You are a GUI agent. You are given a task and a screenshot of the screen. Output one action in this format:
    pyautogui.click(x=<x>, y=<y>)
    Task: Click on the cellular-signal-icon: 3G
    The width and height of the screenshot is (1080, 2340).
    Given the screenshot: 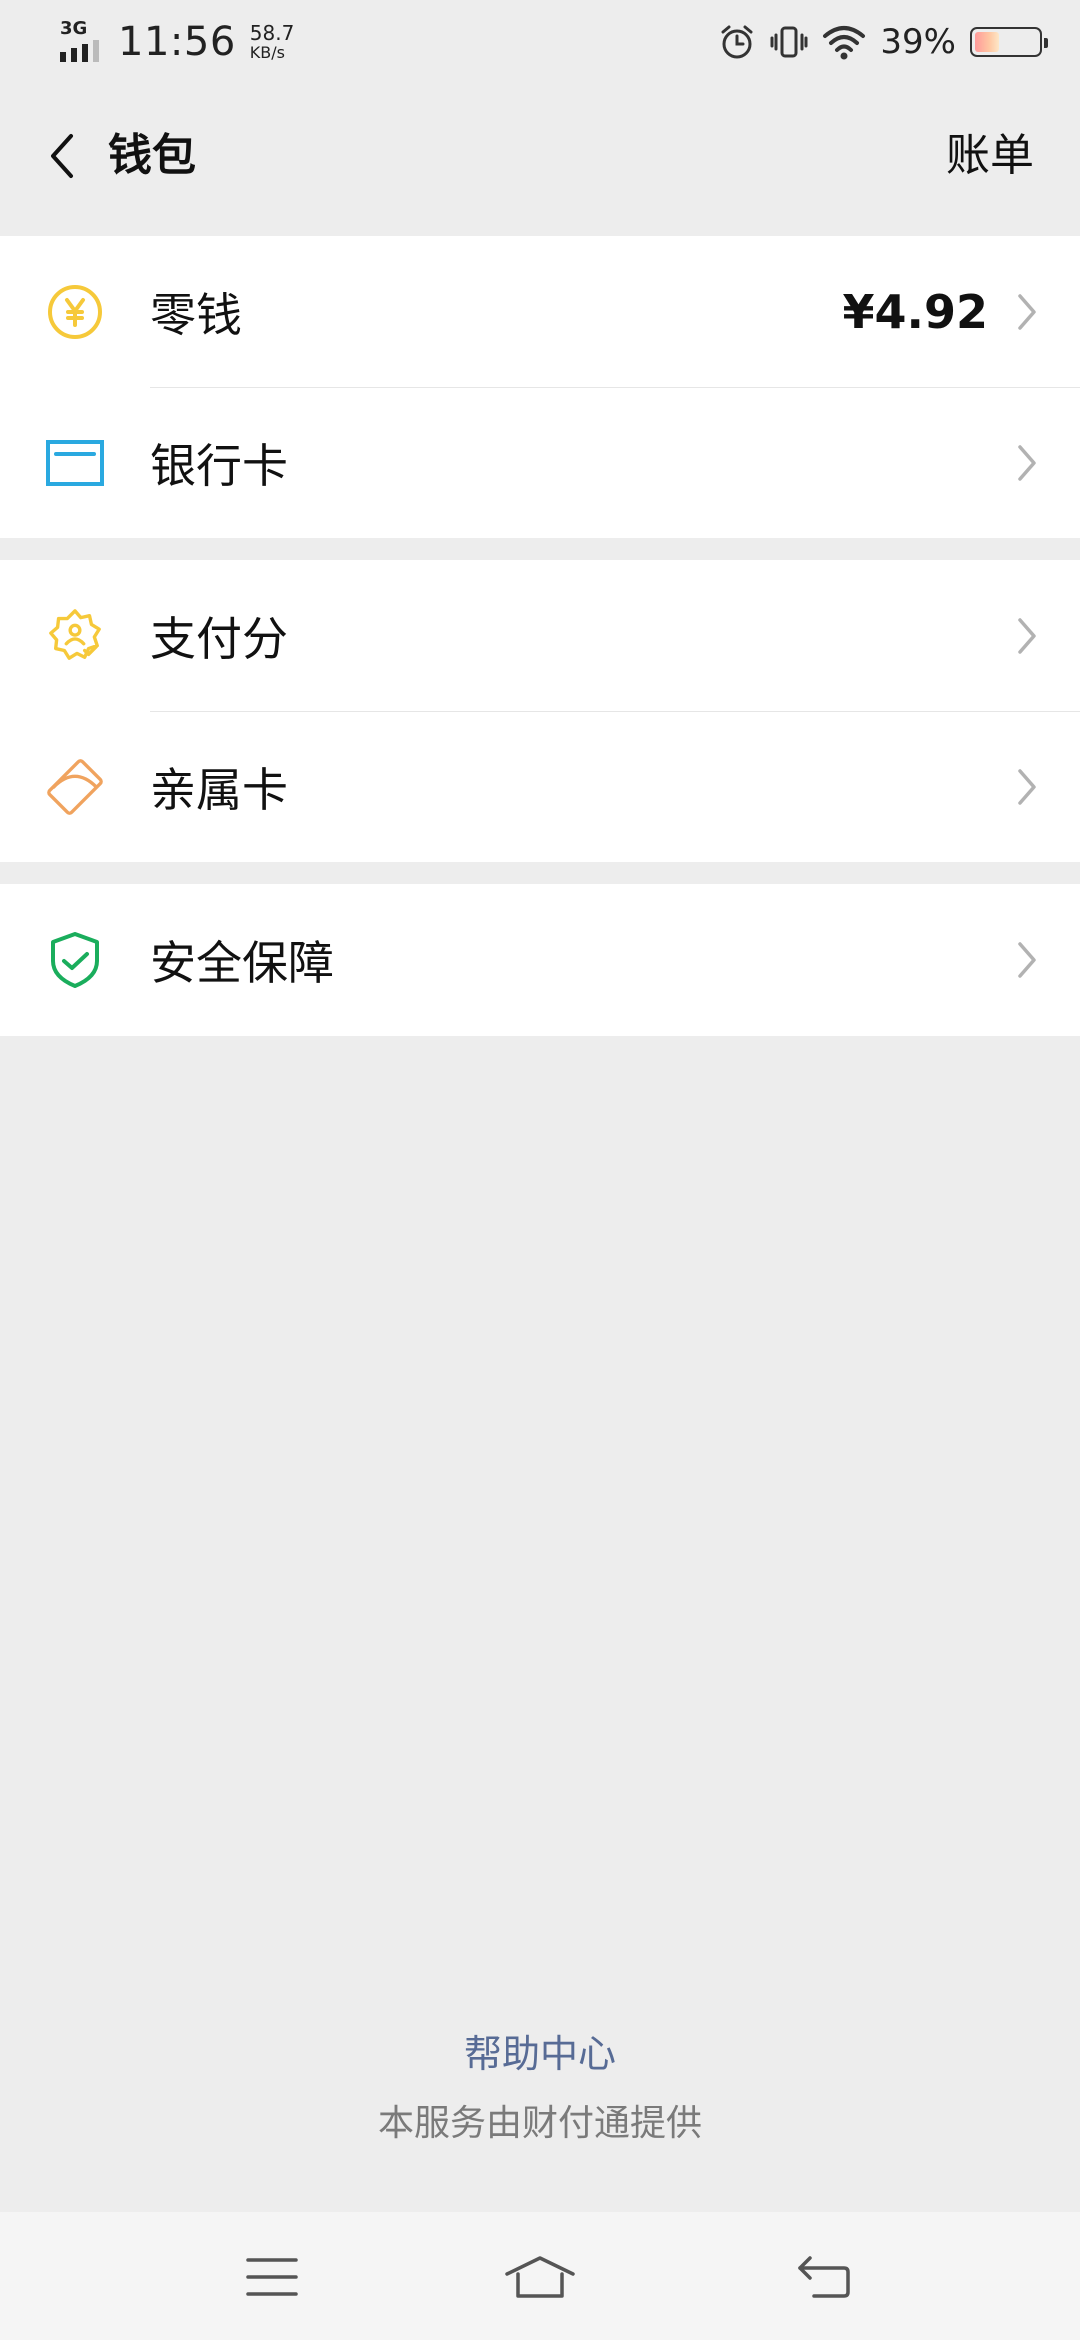 What is the action you would take?
    pyautogui.click(x=82, y=42)
    